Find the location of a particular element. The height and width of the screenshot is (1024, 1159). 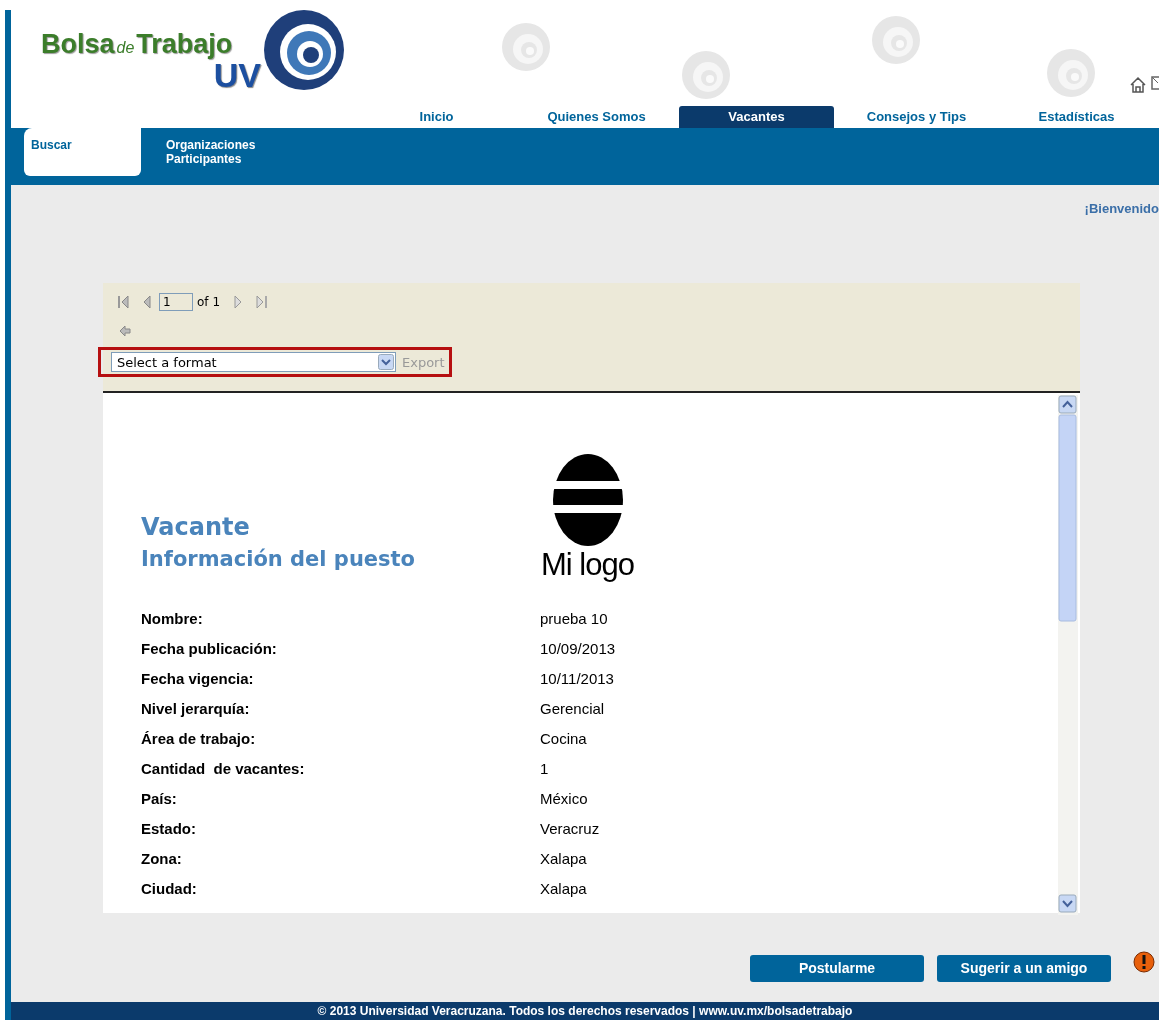

scrollbar-drawing is located at coordinates (1068, 655).